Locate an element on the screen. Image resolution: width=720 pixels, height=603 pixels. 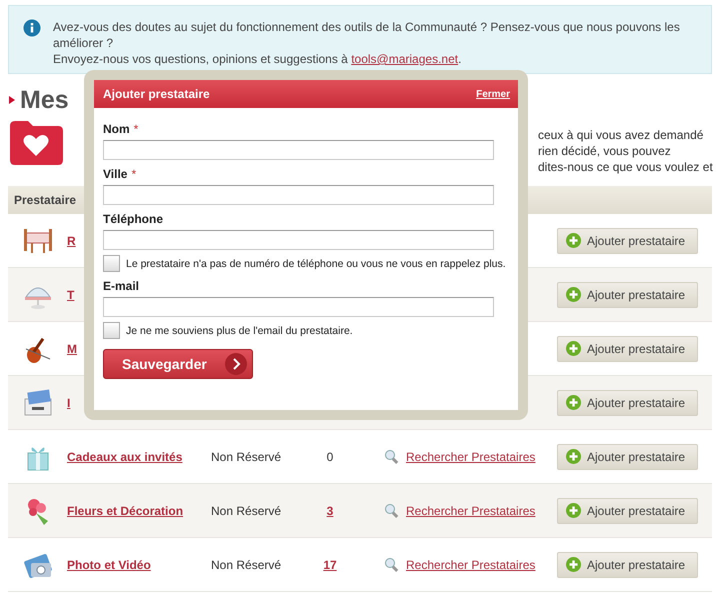
category-link: Cadeaux aux invités is located at coordinates (124, 457).